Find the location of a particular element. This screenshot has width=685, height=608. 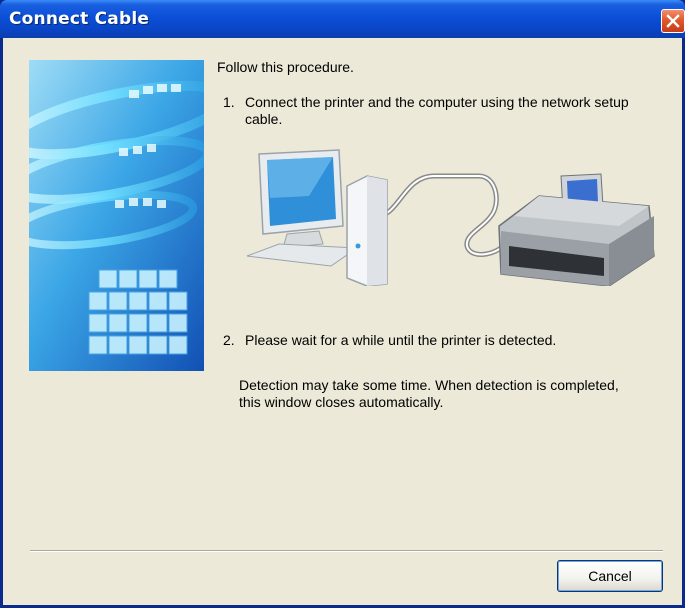

footer-divider is located at coordinates (346, 551).